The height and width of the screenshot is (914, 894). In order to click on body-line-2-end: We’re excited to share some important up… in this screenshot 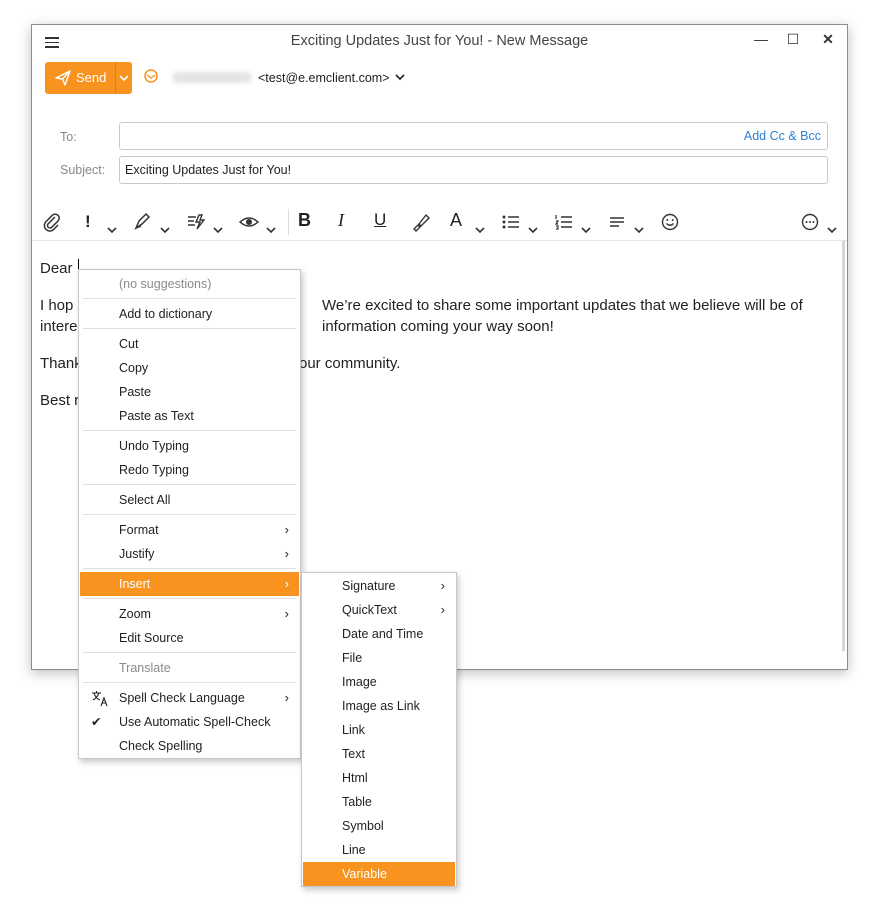, I will do `click(562, 305)`.